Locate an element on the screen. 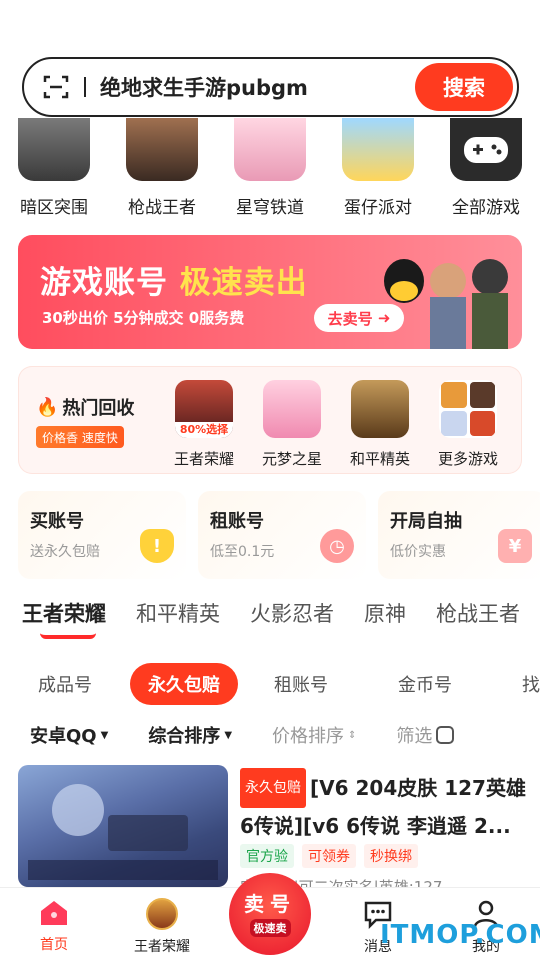 The height and width of the screenshot is (960, 540). svc-subtitle: 低至0.1元 is located at coordinates (242, 552).